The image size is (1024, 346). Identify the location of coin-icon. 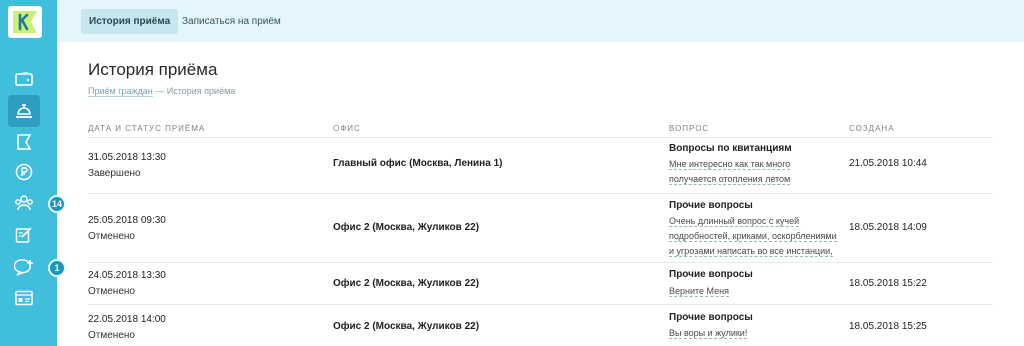
(24, 172).